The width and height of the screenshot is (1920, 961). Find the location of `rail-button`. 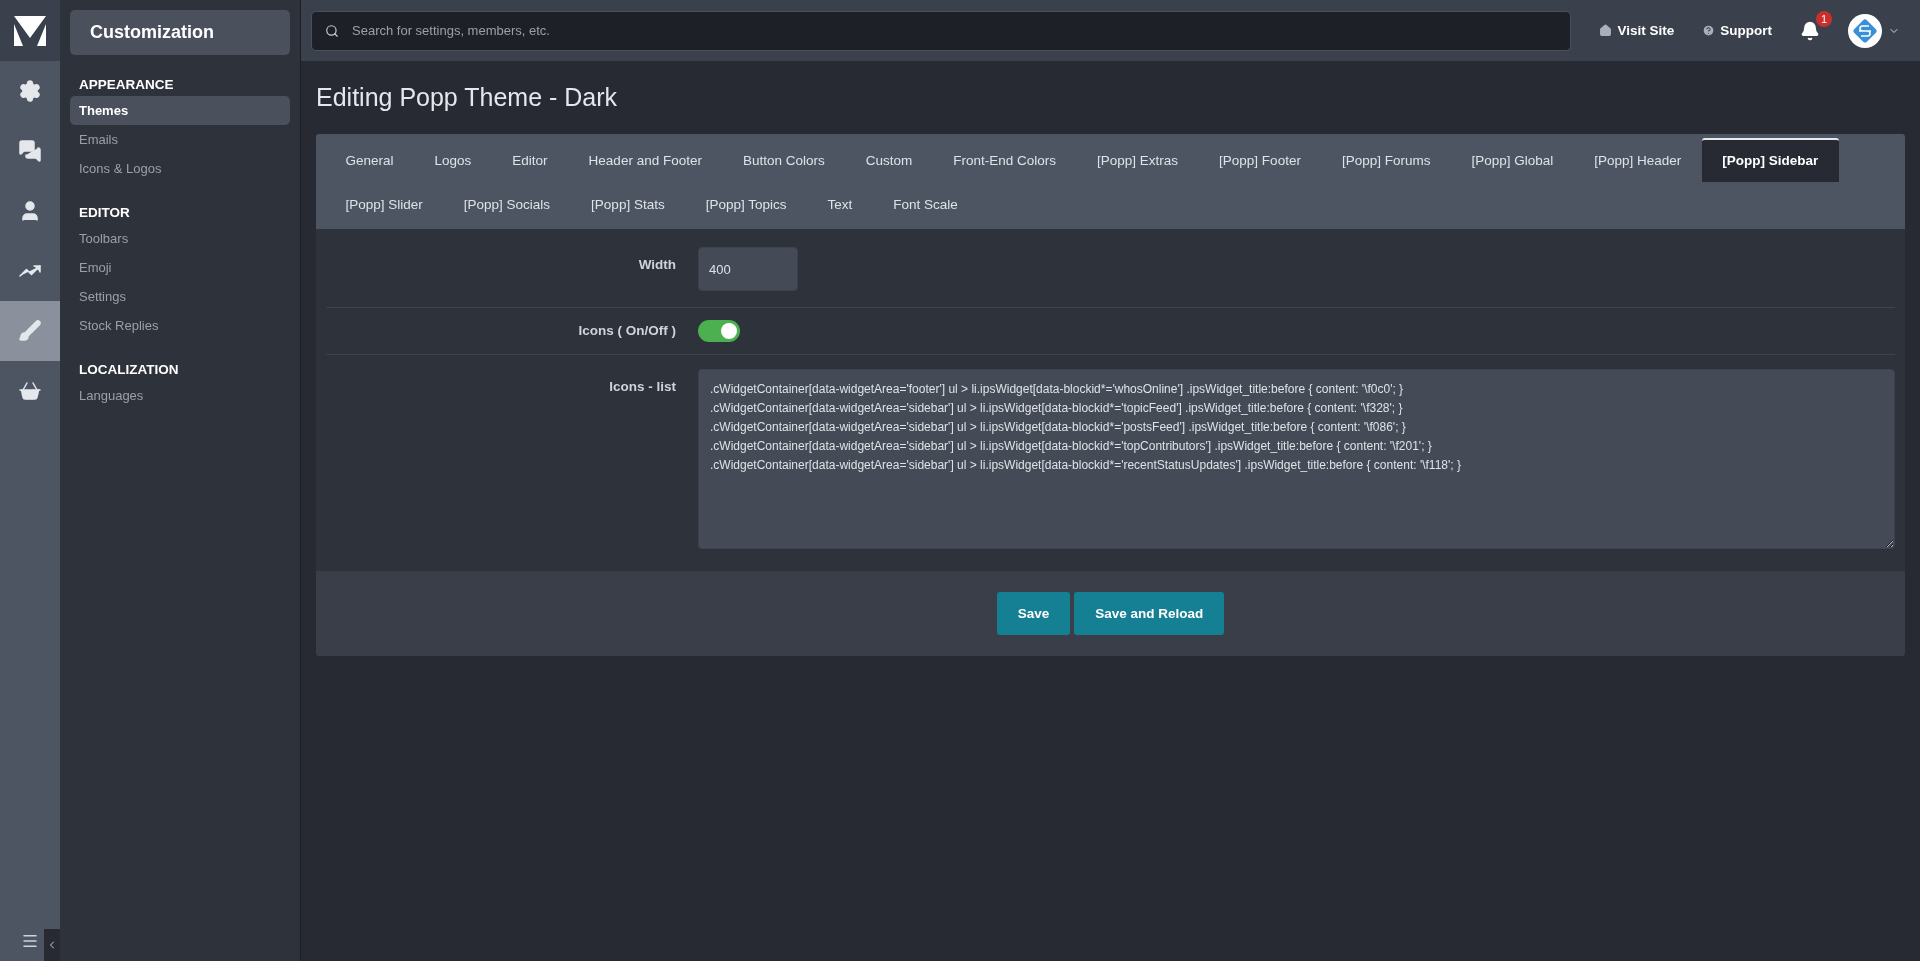

rail-button is located at coordinates (30, 331).